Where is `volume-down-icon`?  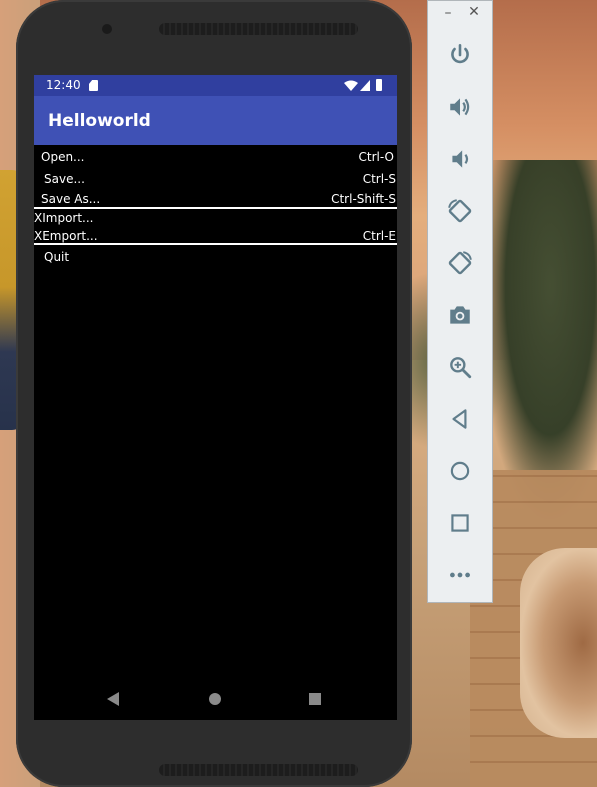 volume-down-icon is located at coordinates (460, 159).